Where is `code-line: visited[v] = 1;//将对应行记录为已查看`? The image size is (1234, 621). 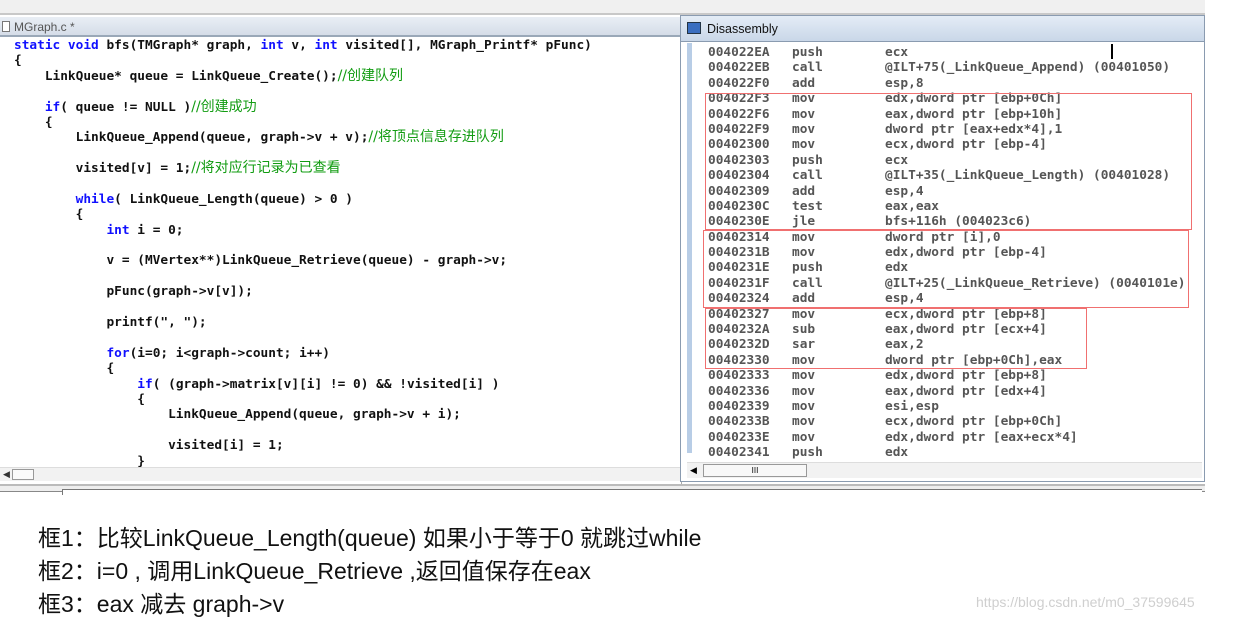 code-line: visited[v] = 1;//将对应行记录为已查看 is located at coordinates (303, 168).